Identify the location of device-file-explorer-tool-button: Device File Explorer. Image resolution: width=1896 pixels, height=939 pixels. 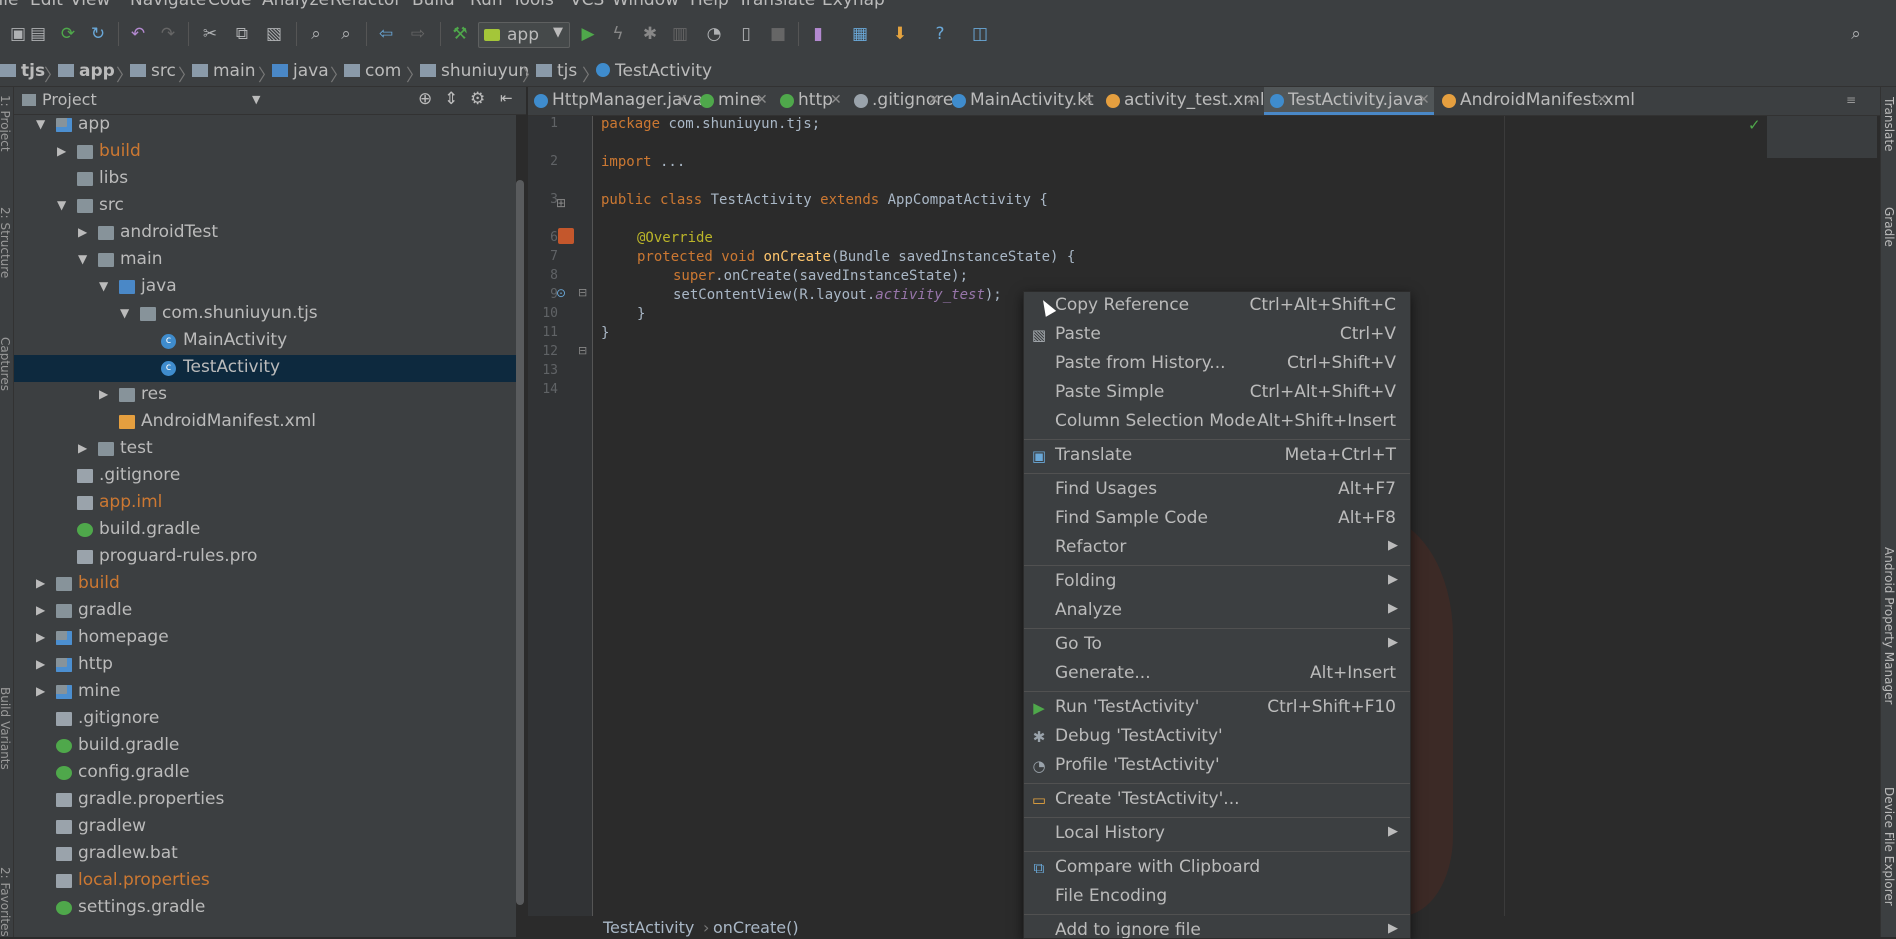
(1889, 846).